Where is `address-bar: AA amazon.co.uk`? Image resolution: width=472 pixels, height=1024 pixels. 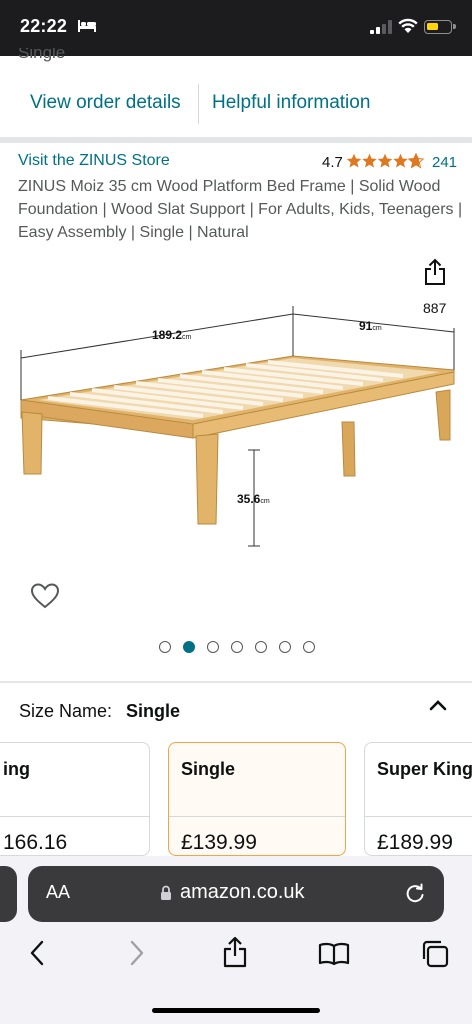 address-bar: AA amazon.co.uk is located at coordinates (236, 894).